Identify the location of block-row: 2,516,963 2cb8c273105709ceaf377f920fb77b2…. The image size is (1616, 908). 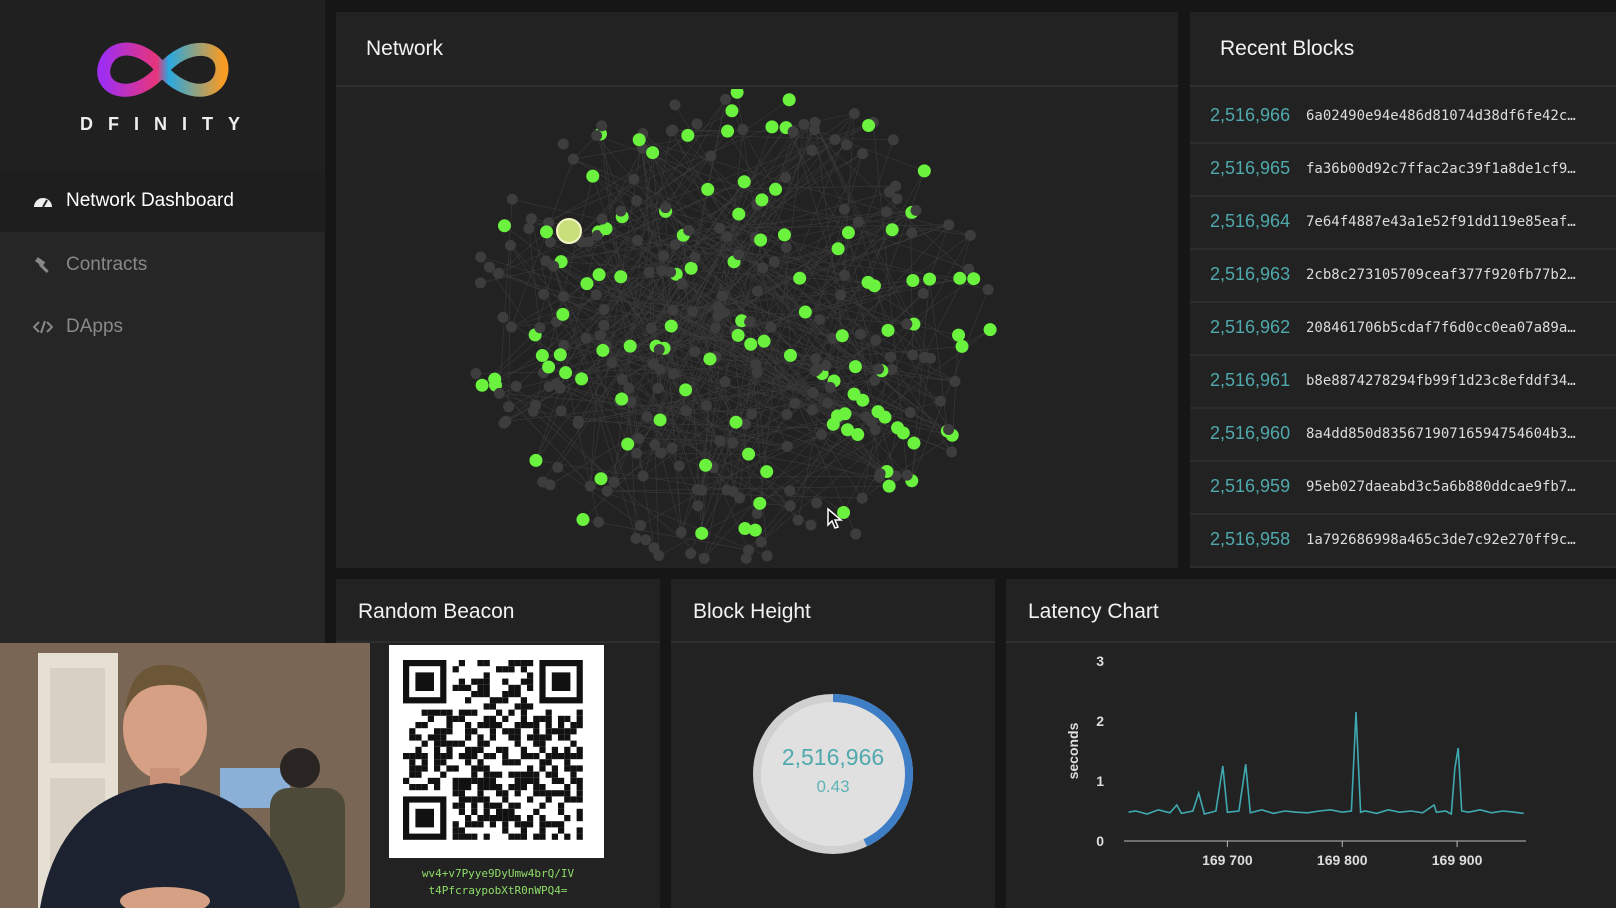
(1403, 275).